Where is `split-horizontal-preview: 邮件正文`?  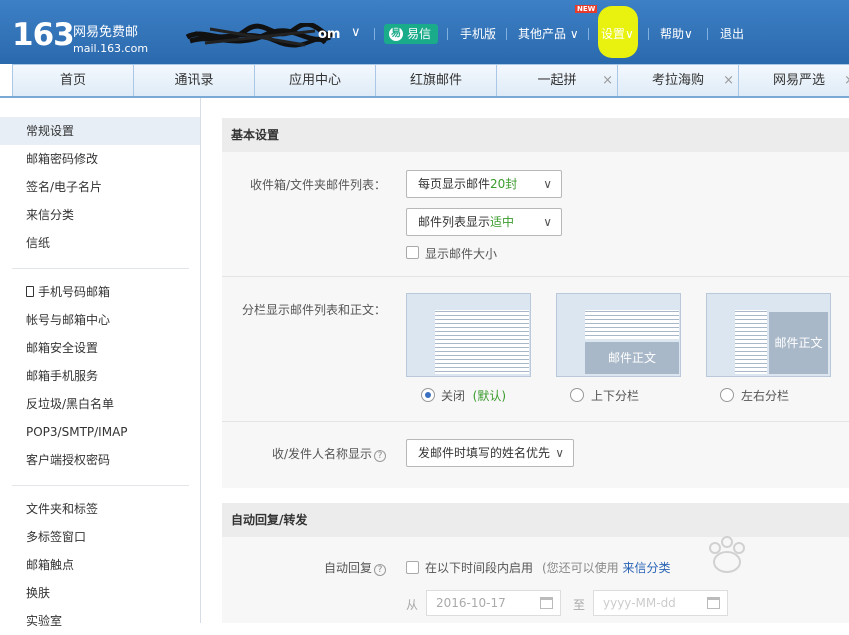
split-horizontal-preview: 邮件正文 is located at coordinates (618, 335).